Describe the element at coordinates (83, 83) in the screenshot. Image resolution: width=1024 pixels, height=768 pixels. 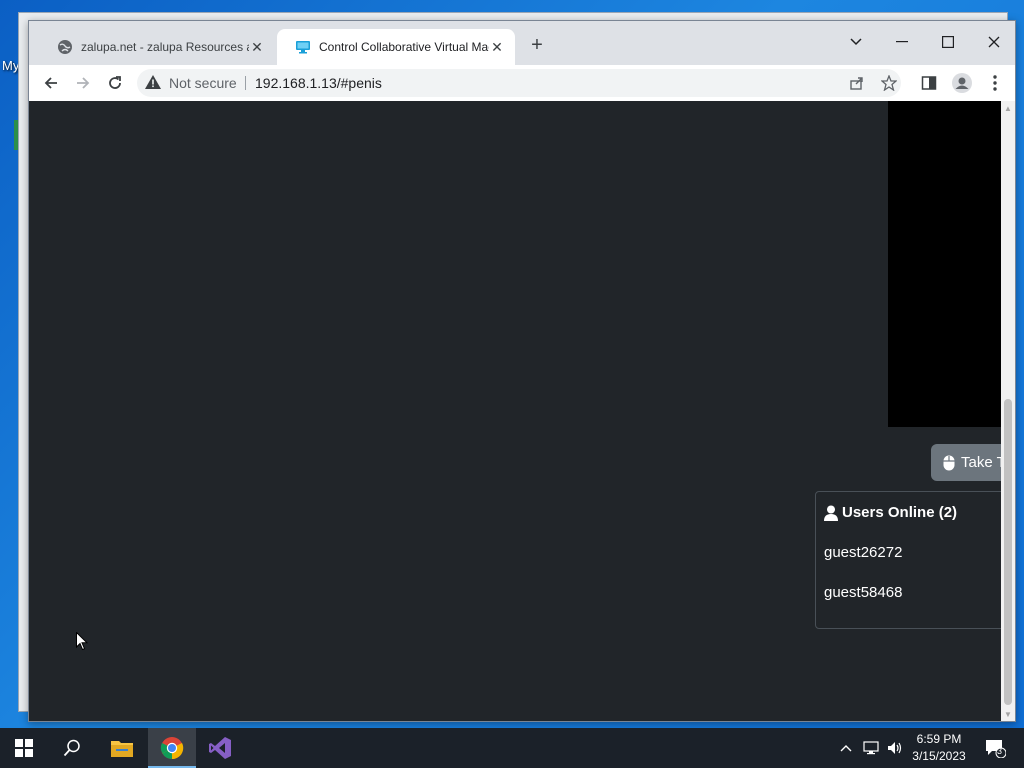
I see `forward-button` at that location.